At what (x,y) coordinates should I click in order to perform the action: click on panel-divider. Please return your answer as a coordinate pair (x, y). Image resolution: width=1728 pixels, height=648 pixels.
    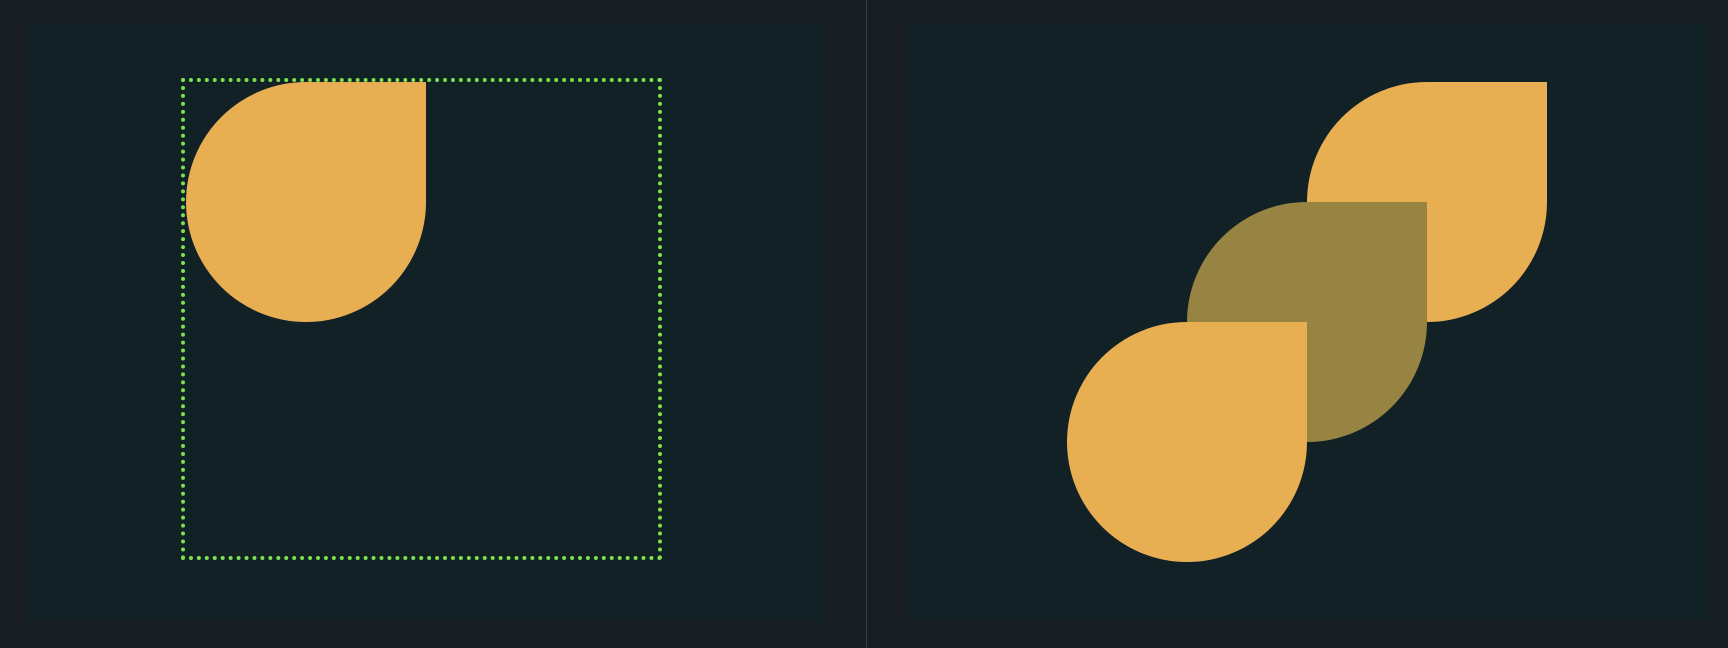
    Looking at the image, I should click on (866, 324).